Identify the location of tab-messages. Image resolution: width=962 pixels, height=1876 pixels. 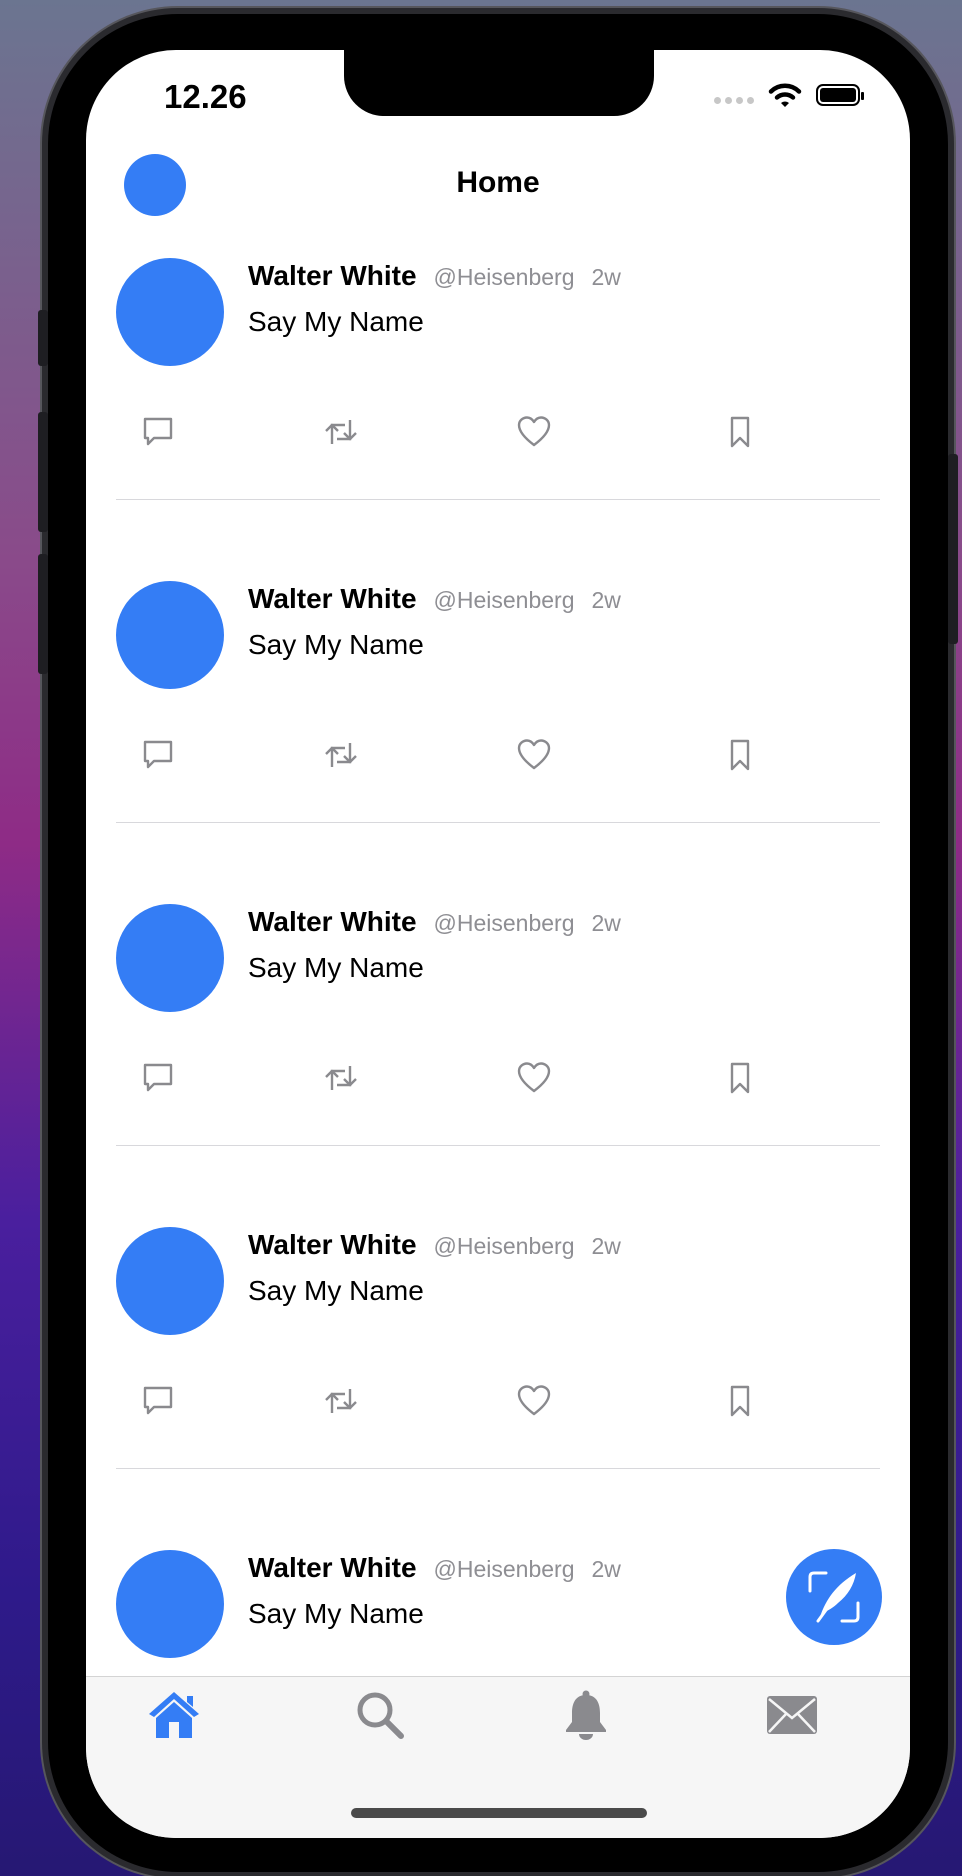
(792, 1715).